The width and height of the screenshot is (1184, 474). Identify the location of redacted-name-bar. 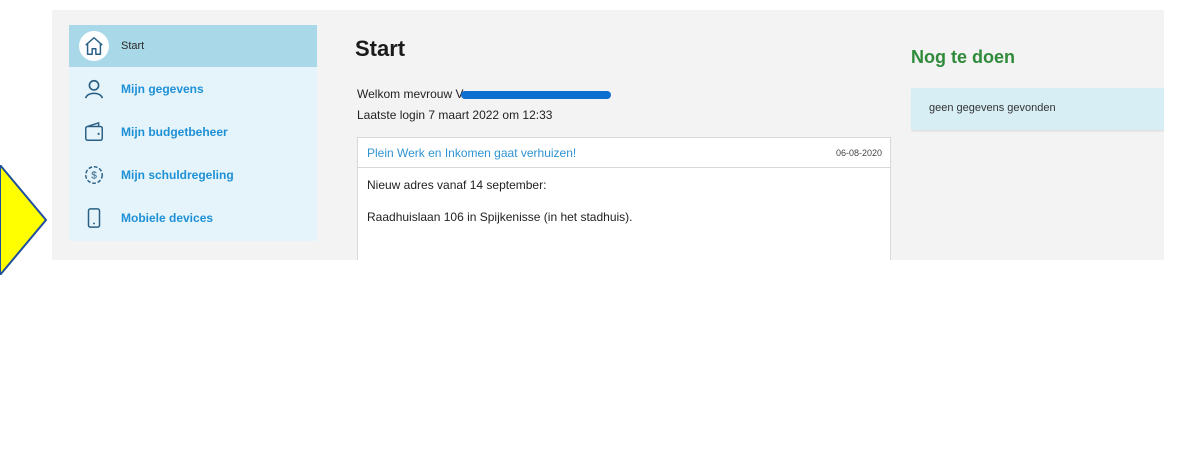
(536, 94).